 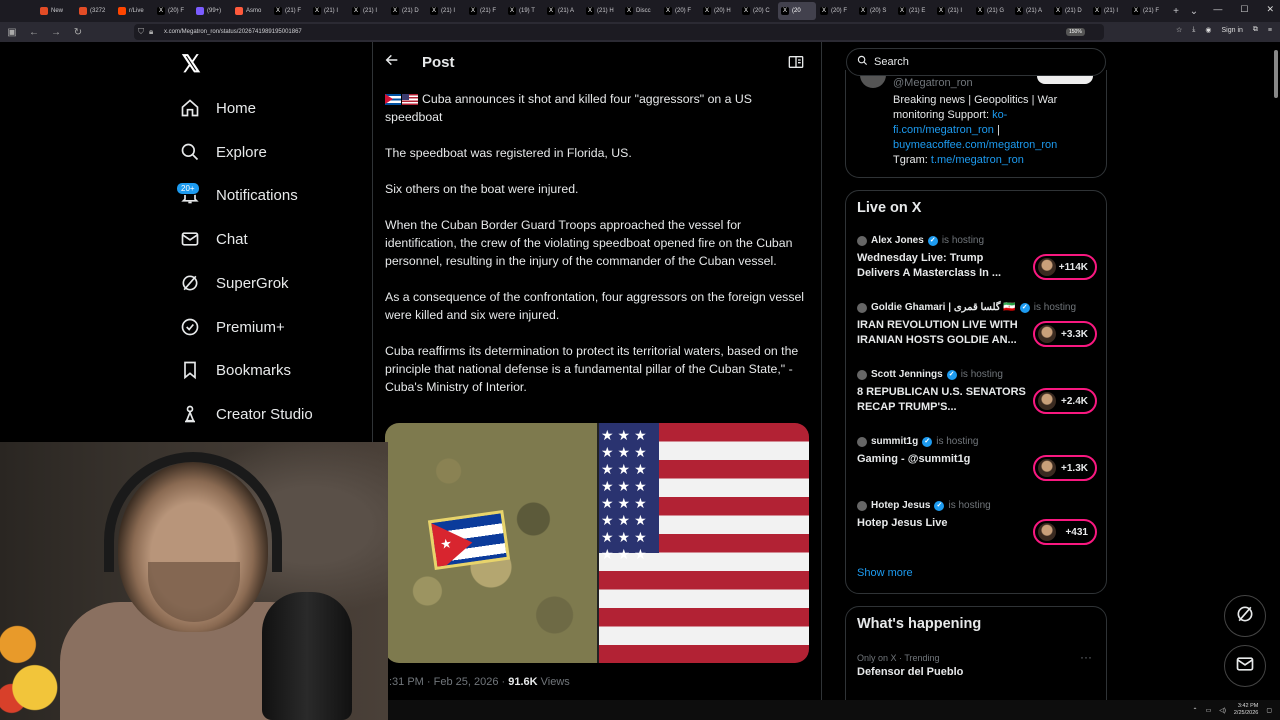 What do you see at coordinates (1270, 9) in the screenshot?
I see `close-window-button: ✕` at bounding box center [1270, 9].